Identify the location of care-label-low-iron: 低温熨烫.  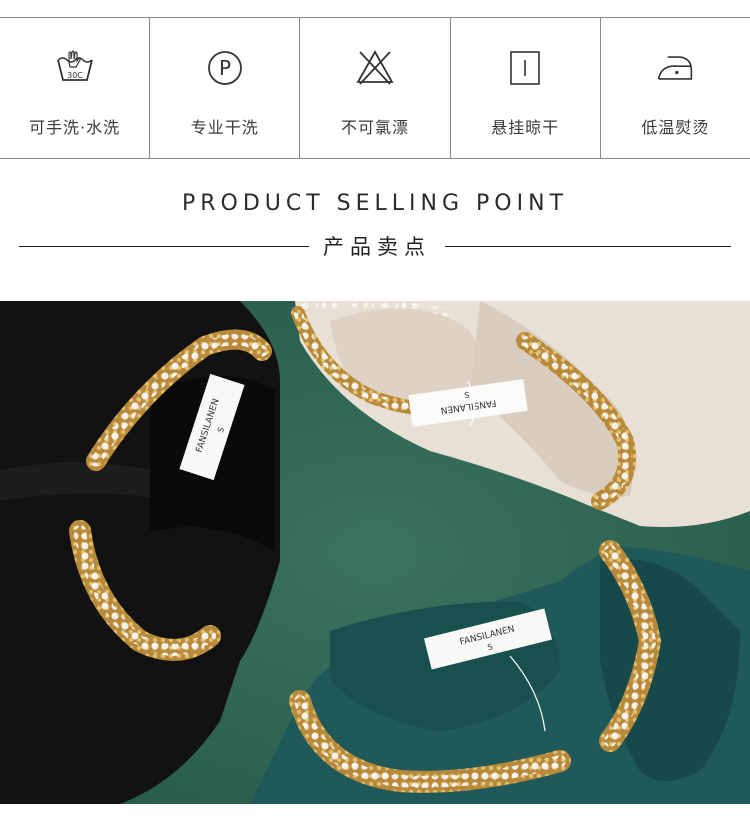
(675, 127).